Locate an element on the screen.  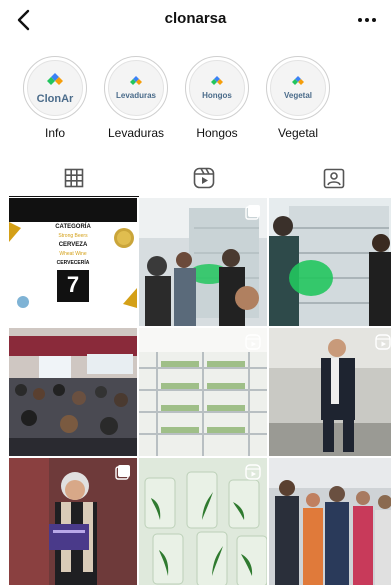
more-options-icon is located at coordinates (367, 20).